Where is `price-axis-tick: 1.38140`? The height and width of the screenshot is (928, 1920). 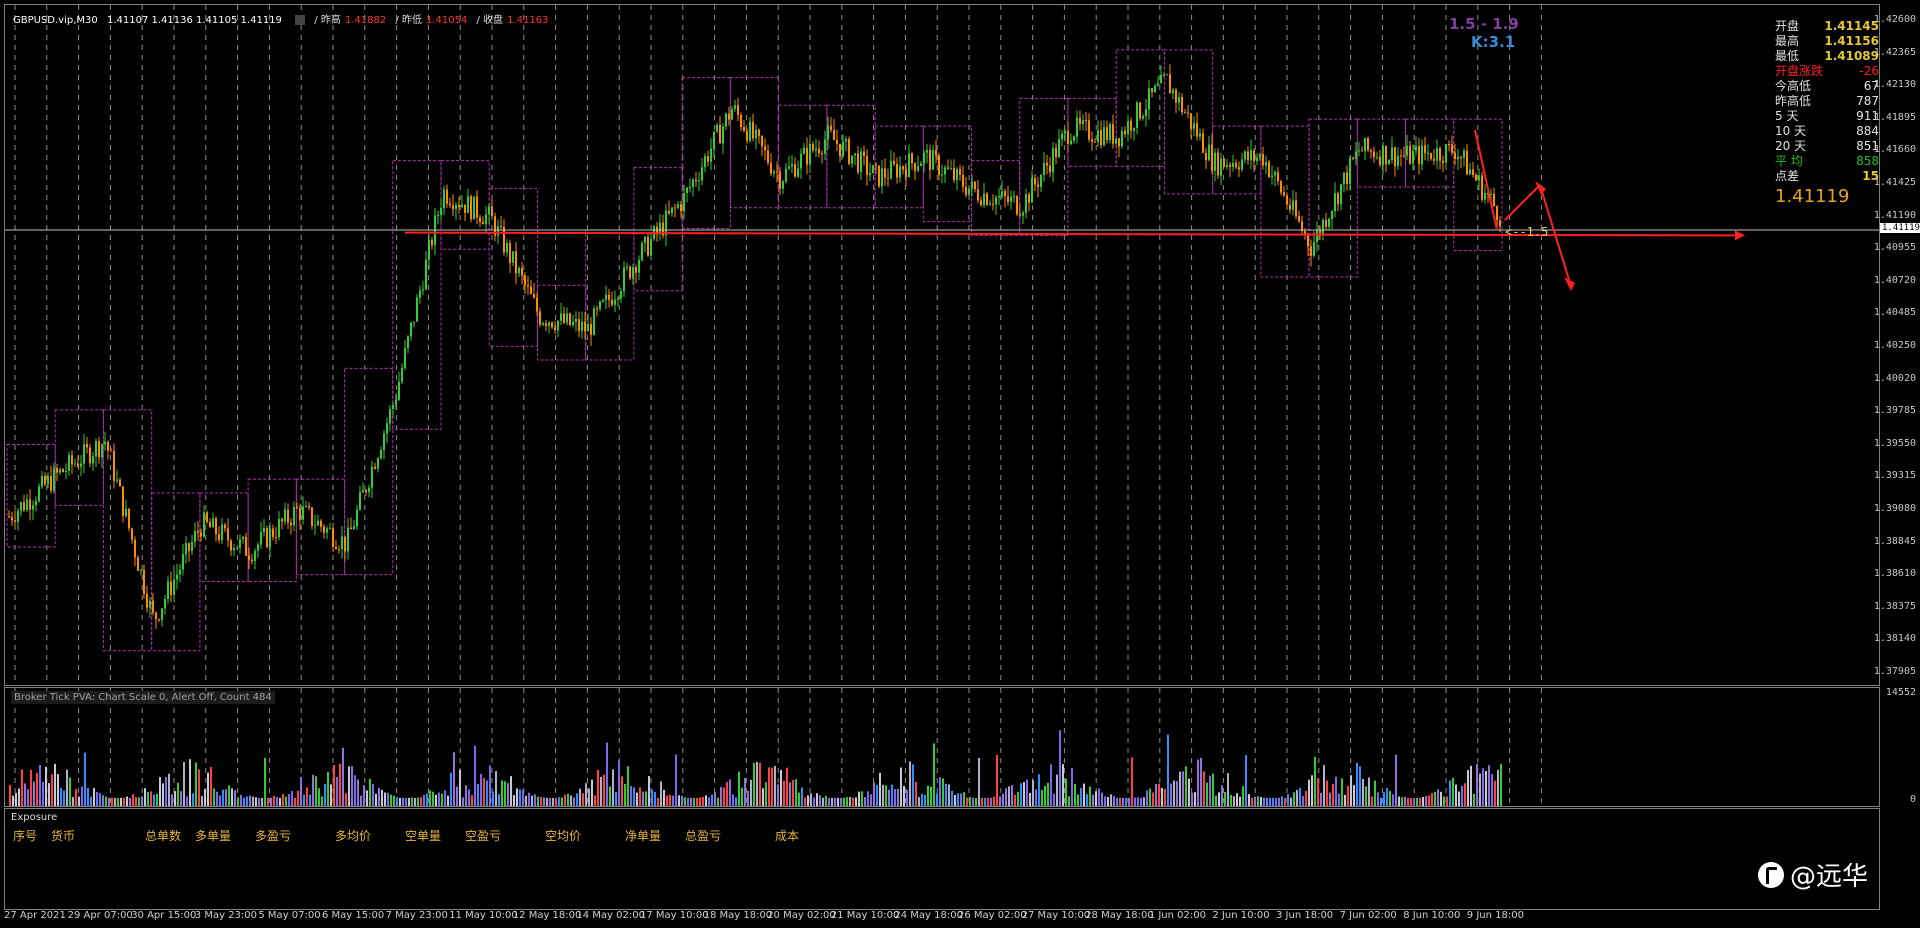 price-axis-tick: 1.38140 is located at coordinates (1894, 639).